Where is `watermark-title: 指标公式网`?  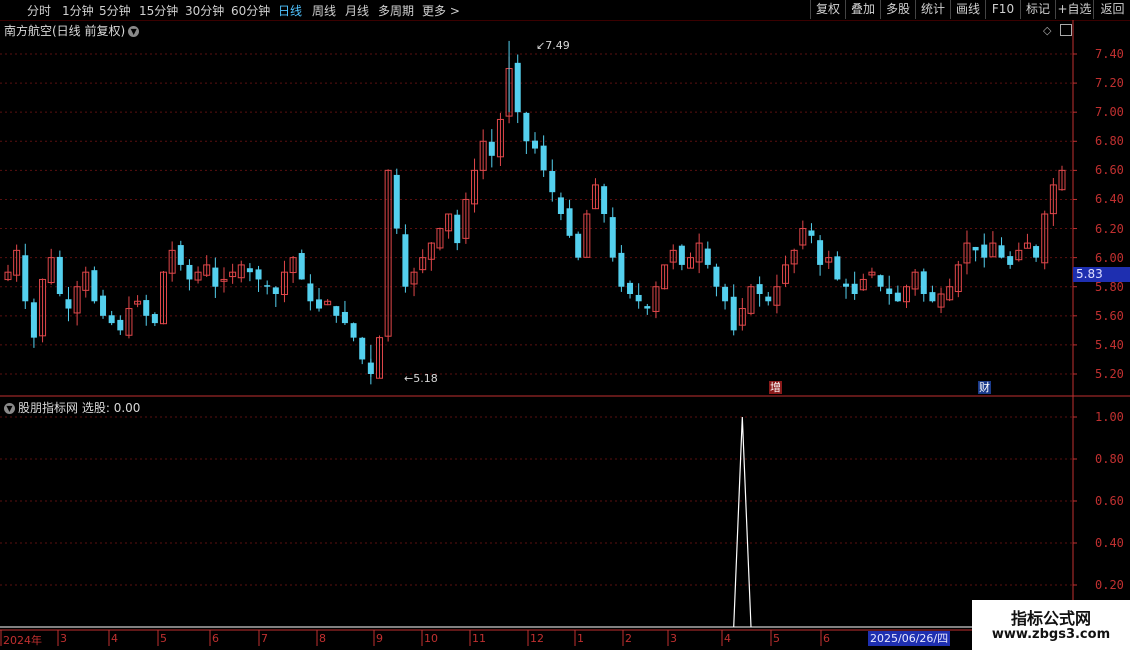 watermark-title: 指标公式网 is located at coordinates (1050, 618).